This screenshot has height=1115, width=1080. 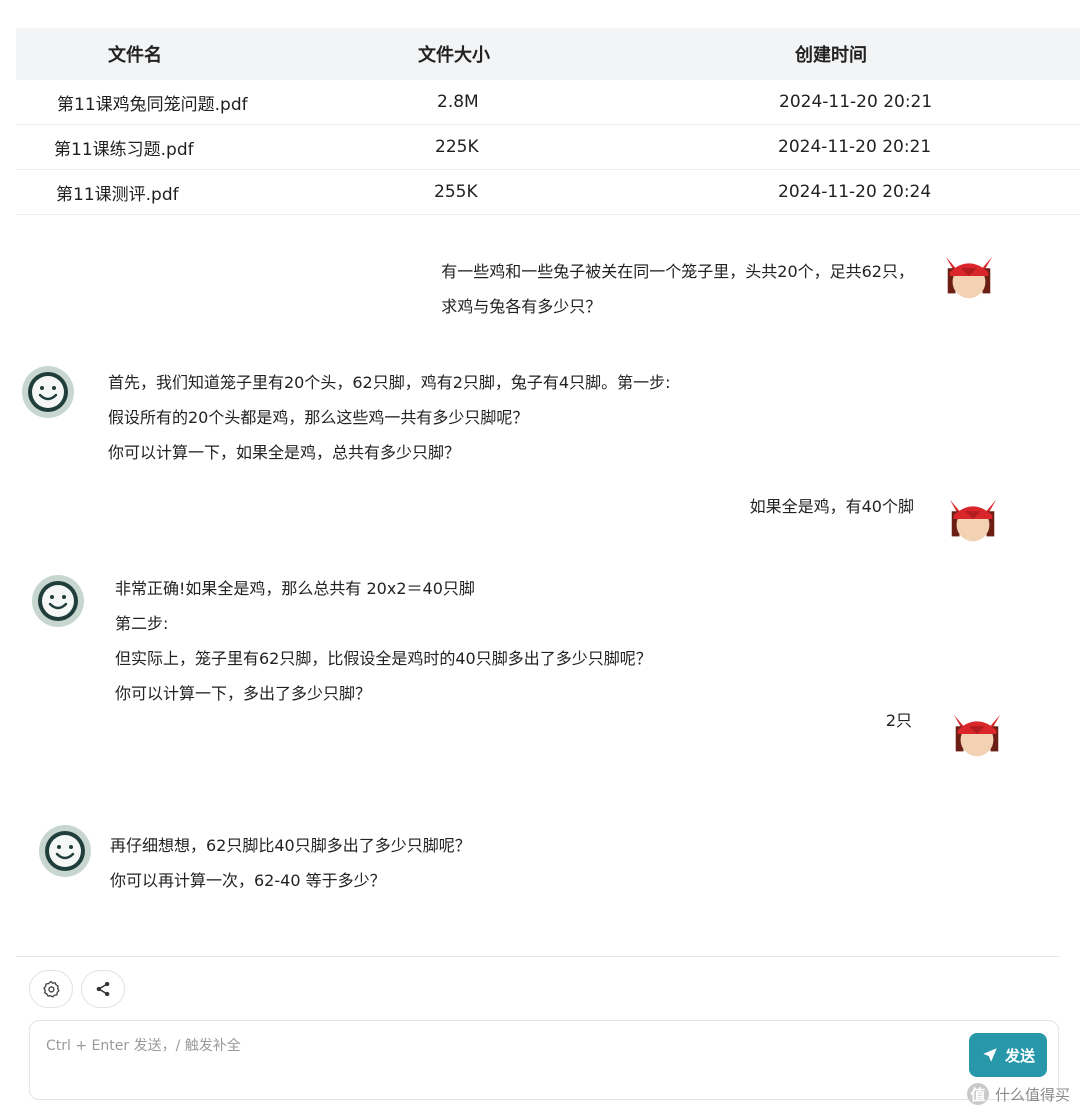 I want to click on file-name: 第11课练习题.pdf, so click(x=124, y=147).